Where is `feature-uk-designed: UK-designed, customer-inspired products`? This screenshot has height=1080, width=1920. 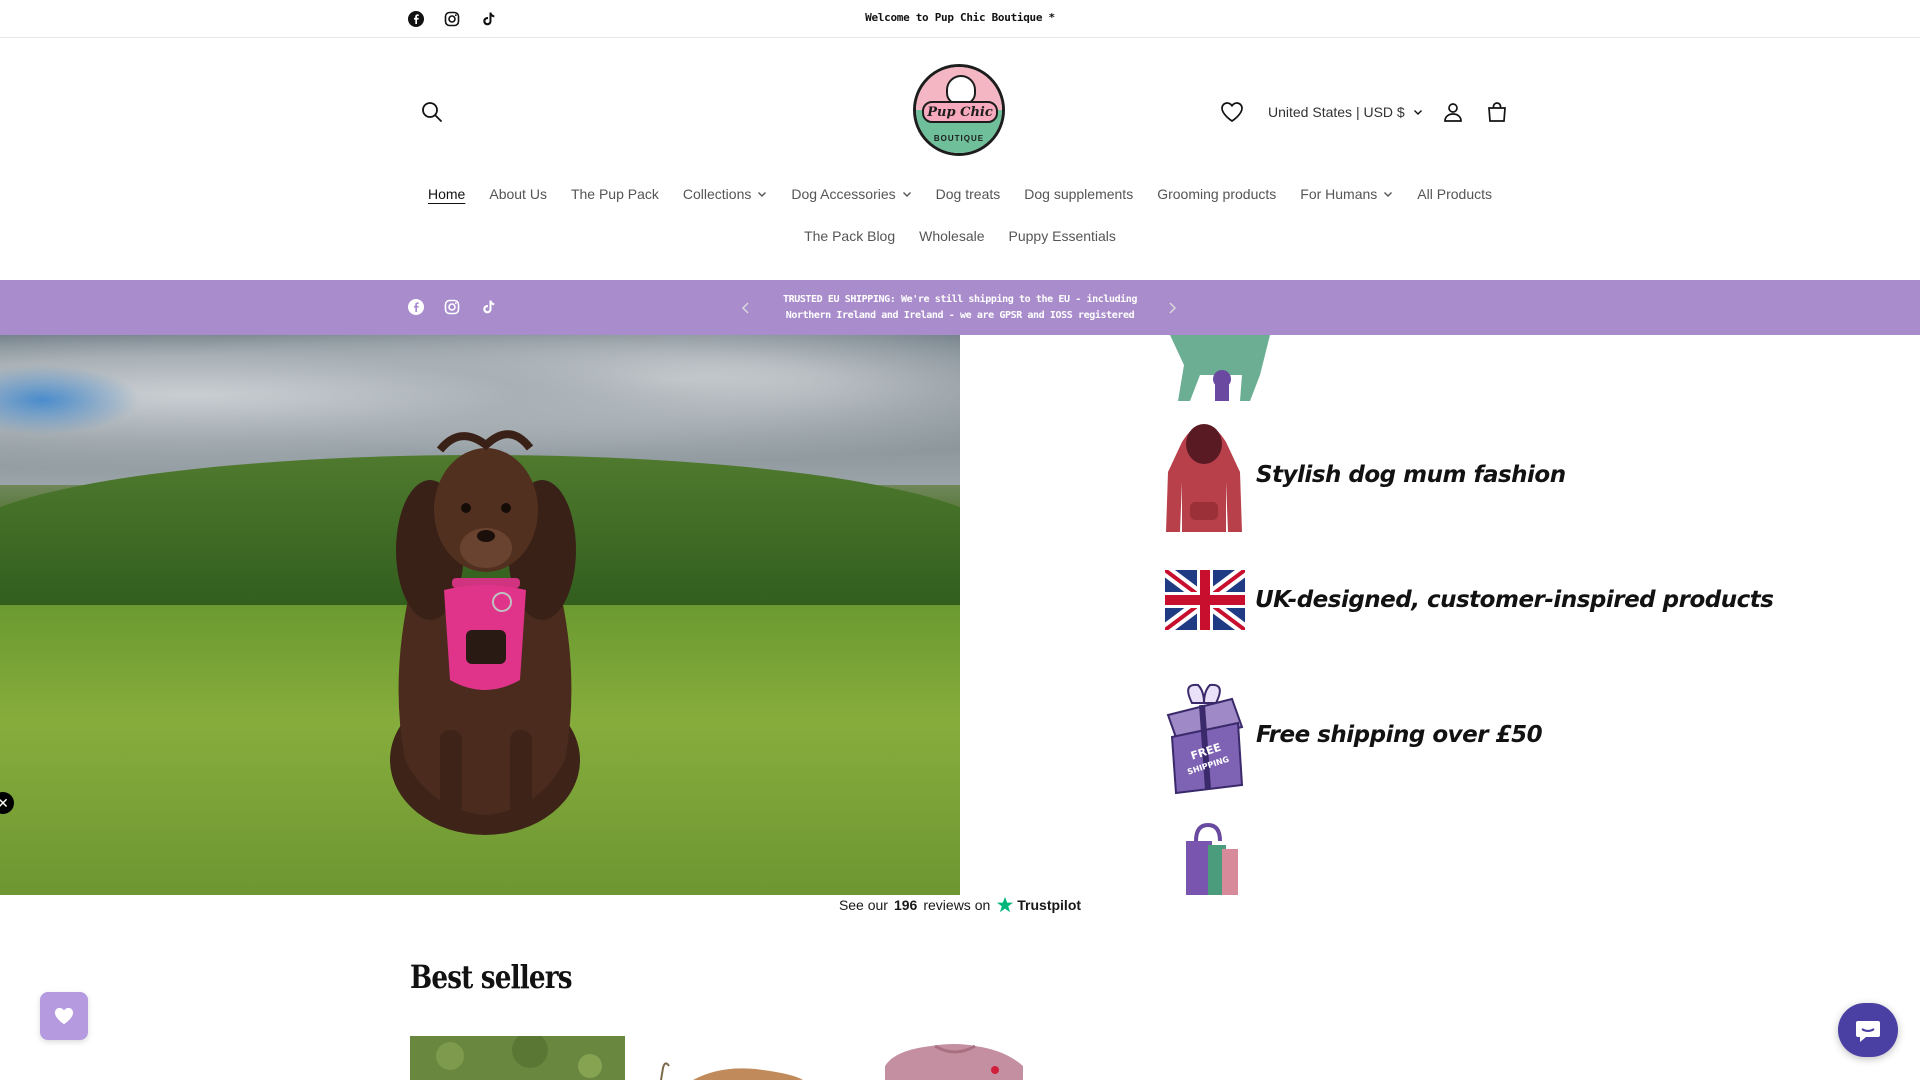 feature-uk-designed: UK-designed, customer-inspired products is located at coordinates (1469, 600).